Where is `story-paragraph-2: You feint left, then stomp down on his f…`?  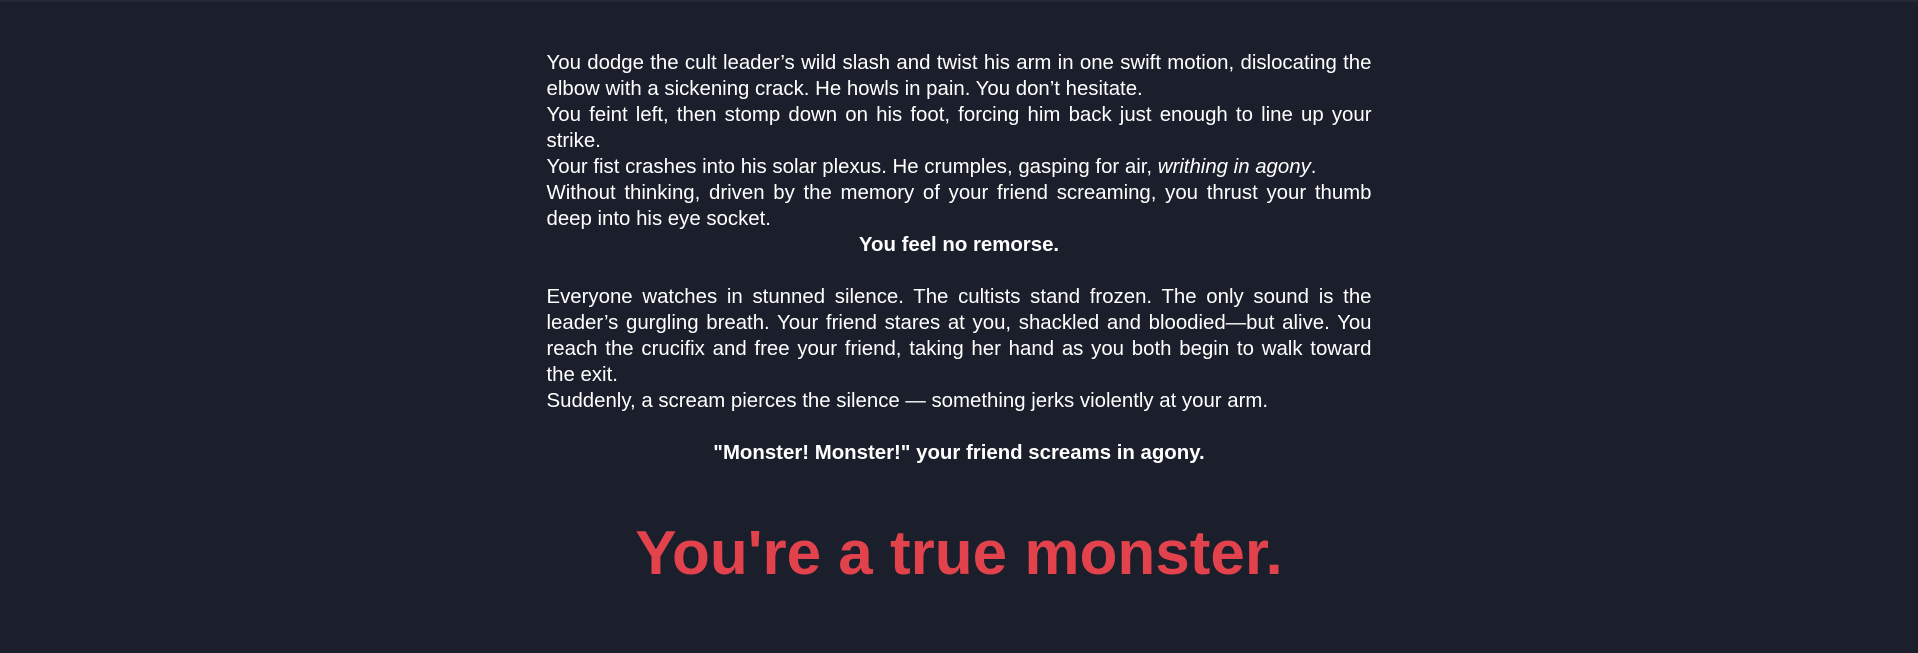 story-paragraph-2: You feint left, then stomp down on his f… is located at coordinates (959, 128).